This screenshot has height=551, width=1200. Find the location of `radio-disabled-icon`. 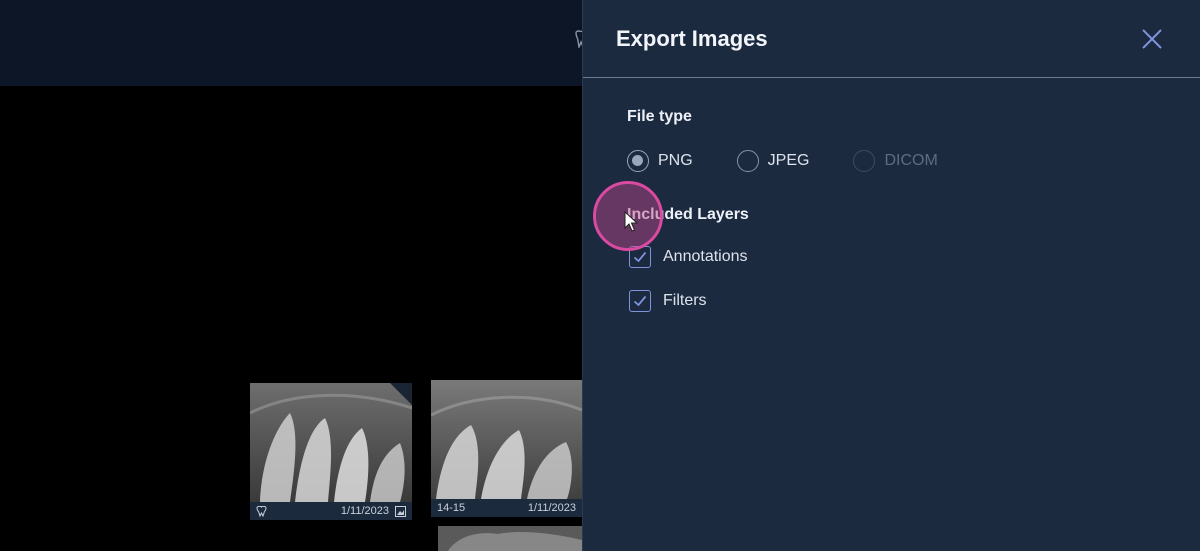

radio-disabled-icon is located at coordinates (864, 161).